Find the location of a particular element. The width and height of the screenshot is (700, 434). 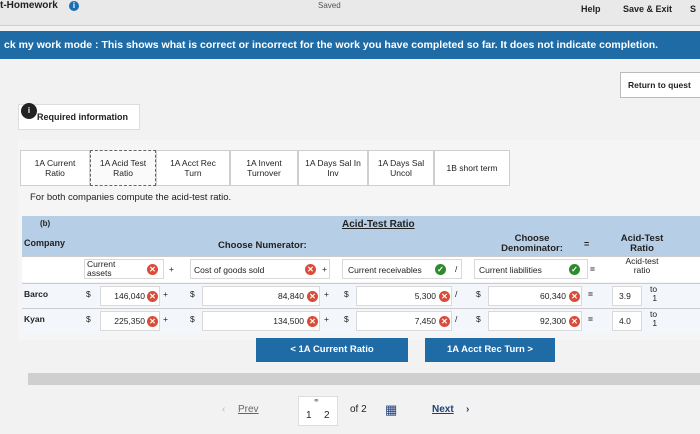

company-header: Company is located at coordinates (45, 243).